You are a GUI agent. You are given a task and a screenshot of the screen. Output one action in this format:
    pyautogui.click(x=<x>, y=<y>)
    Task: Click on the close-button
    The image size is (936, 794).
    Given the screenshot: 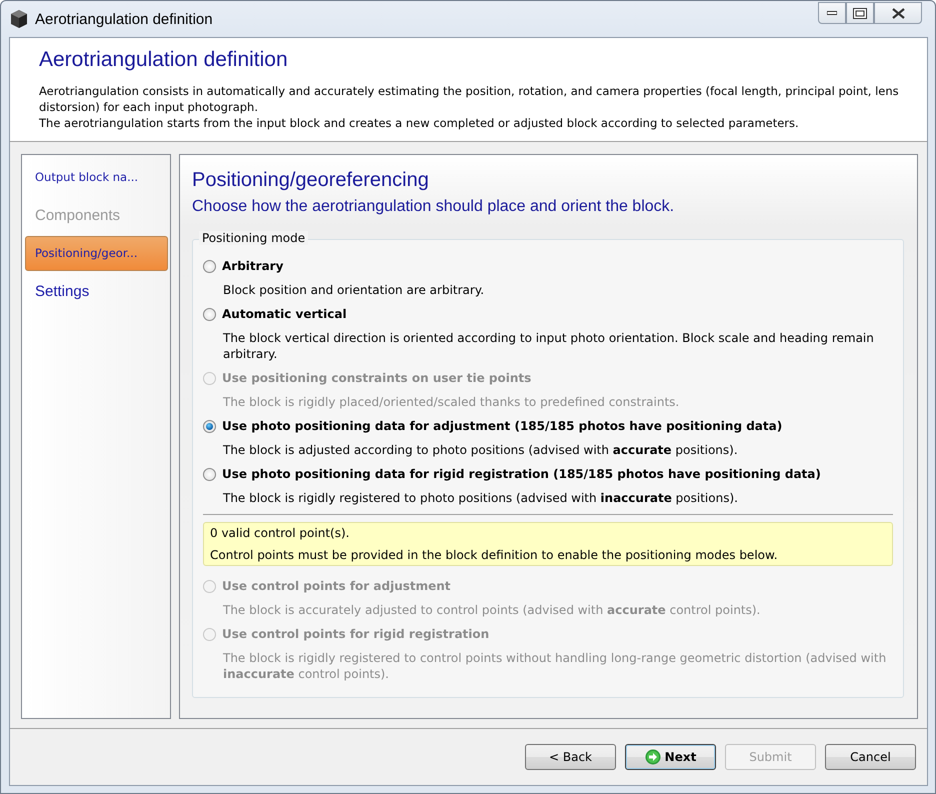 What is the action you would take?
    pyautogui.click(x=898, y=13)
    